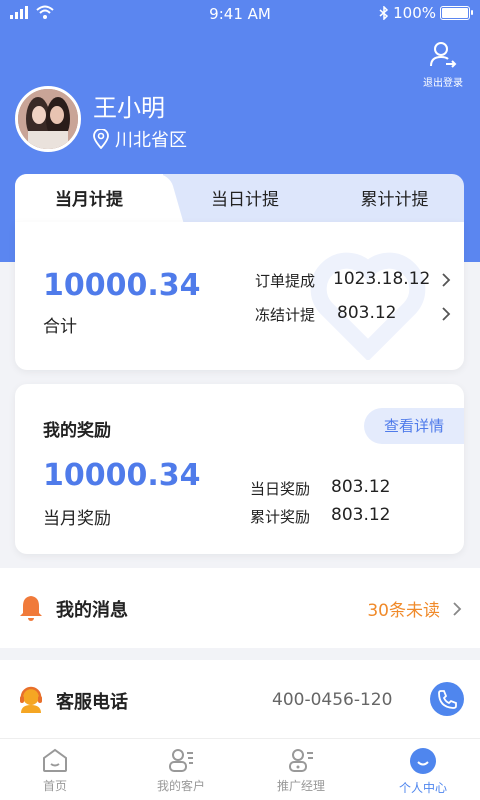 Image resolution: width=480 pixels, height=800 pixels. Describe the element at coordinates (285, 315) in the screenshot. I see `frozen-commission-label: 冻结计提` at that location.